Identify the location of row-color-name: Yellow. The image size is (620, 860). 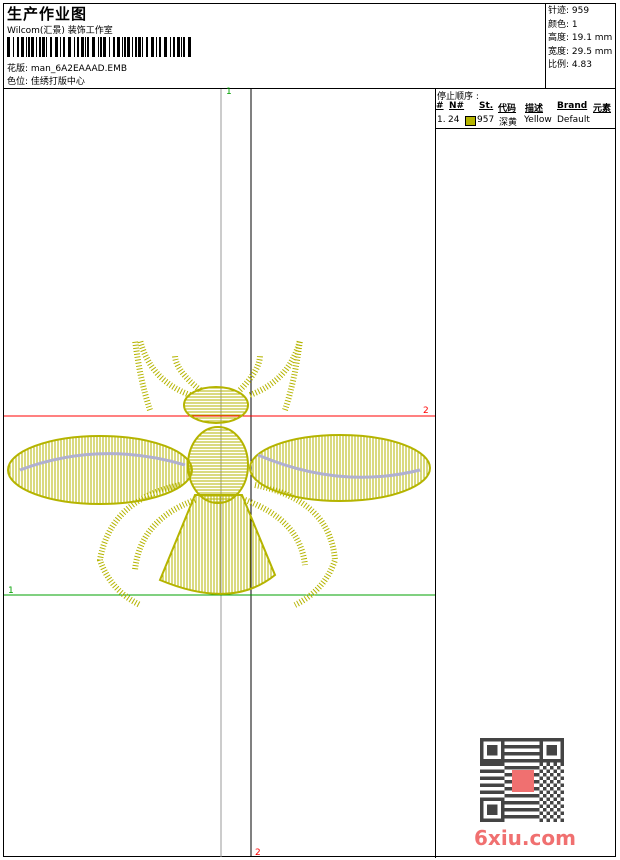
(538, 120).